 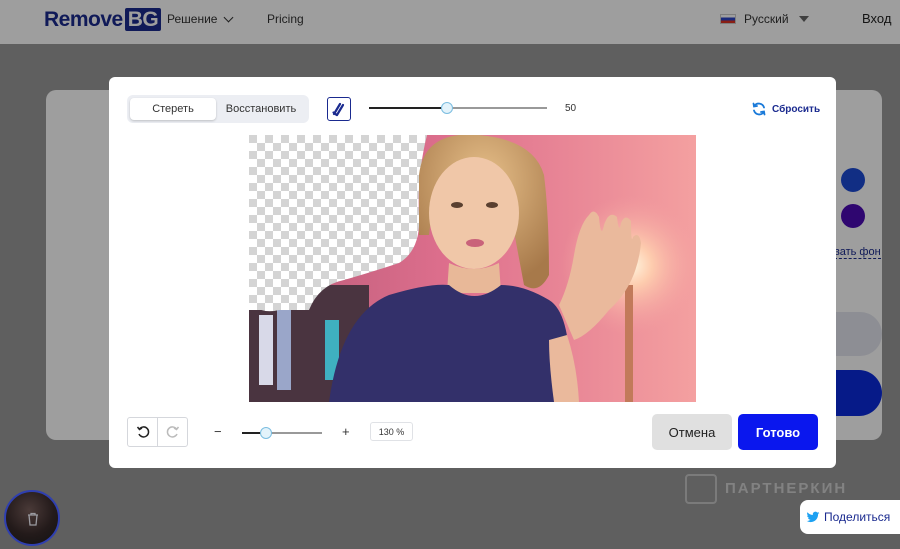 I want to click on done-button: Готово, so click(x=778, y=432).